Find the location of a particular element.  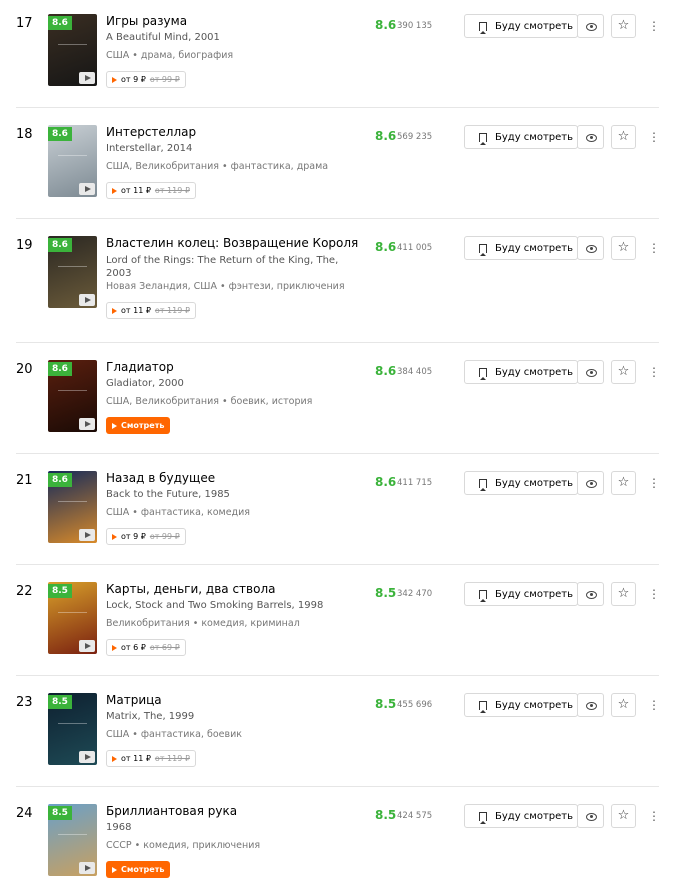

price-button: от 6 ₽ от 69 ₽ is located at coordinates (146, 647).